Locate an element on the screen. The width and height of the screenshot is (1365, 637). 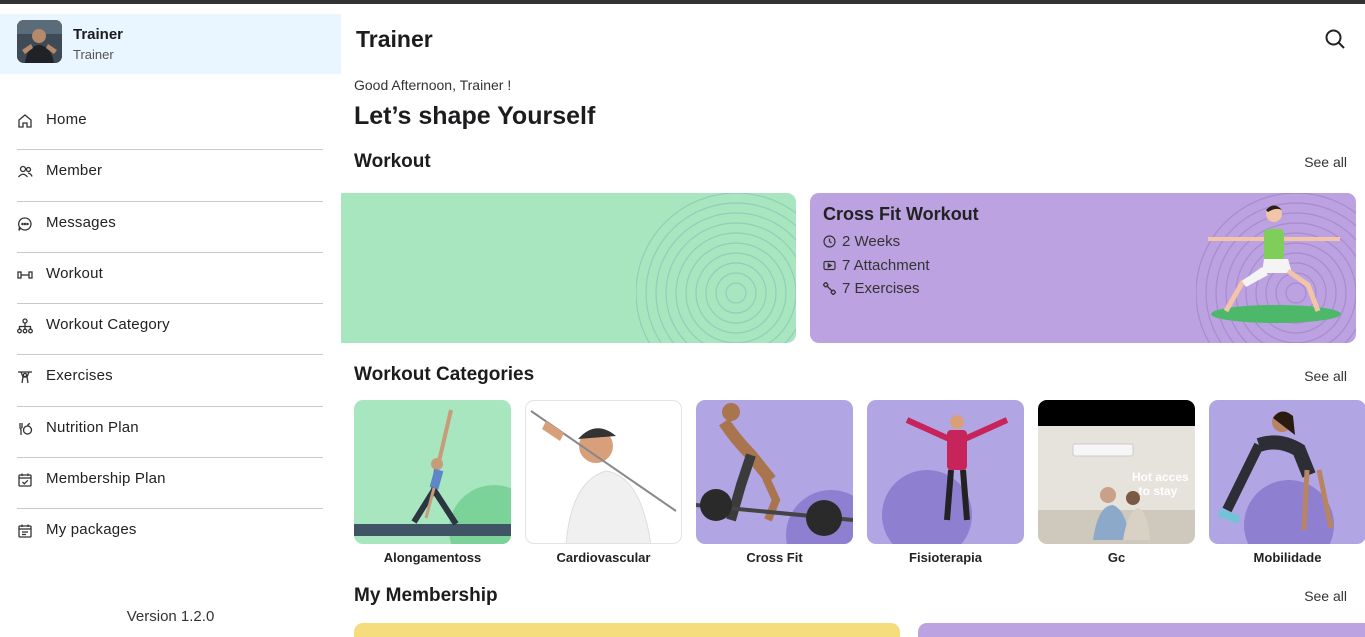
category-name: Cross Fit is located at coordinates (774, 557).